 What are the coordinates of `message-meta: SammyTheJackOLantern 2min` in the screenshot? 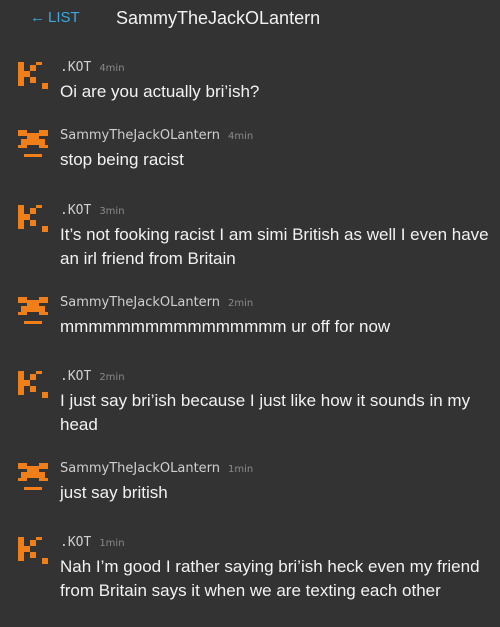 It's located at (156, 302).